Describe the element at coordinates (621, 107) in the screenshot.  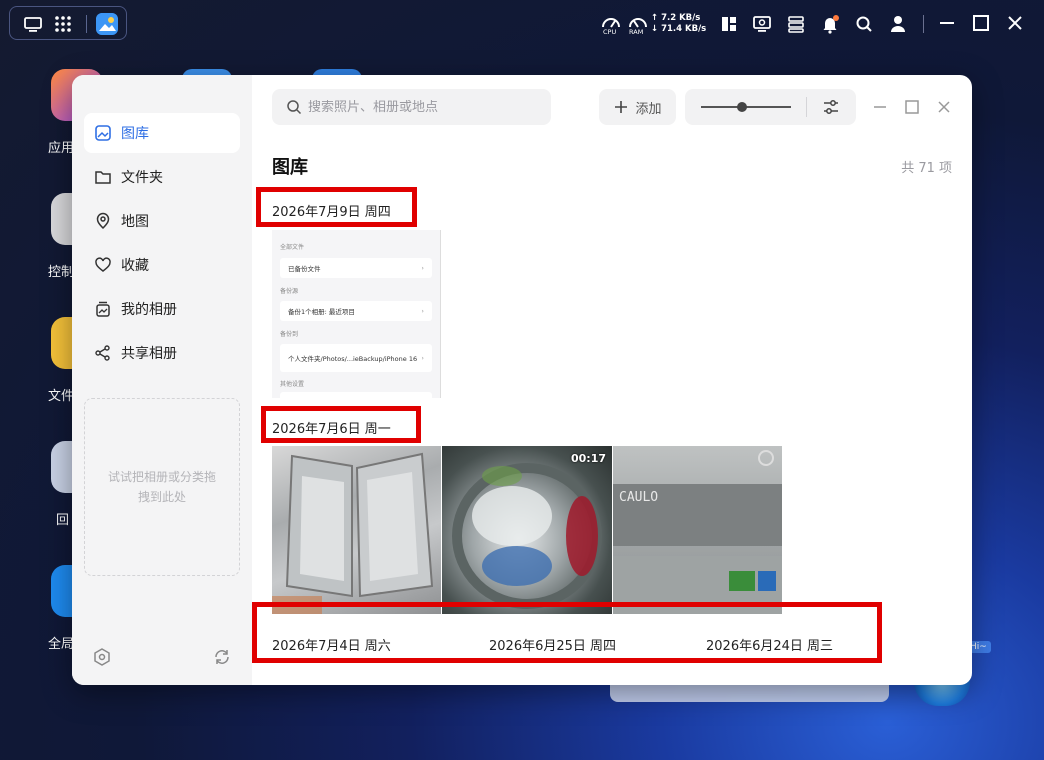
I see `plus-icon` at that location.